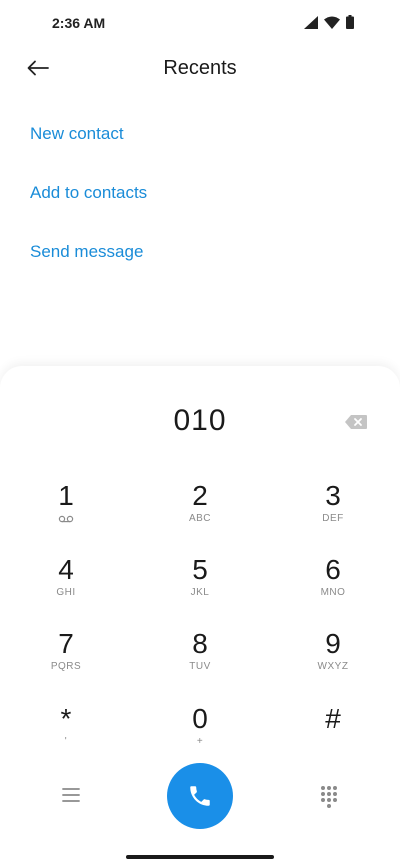 This screenshot has height=866, width=400. I want to click on dialed-number: 010, so click(200, 420).